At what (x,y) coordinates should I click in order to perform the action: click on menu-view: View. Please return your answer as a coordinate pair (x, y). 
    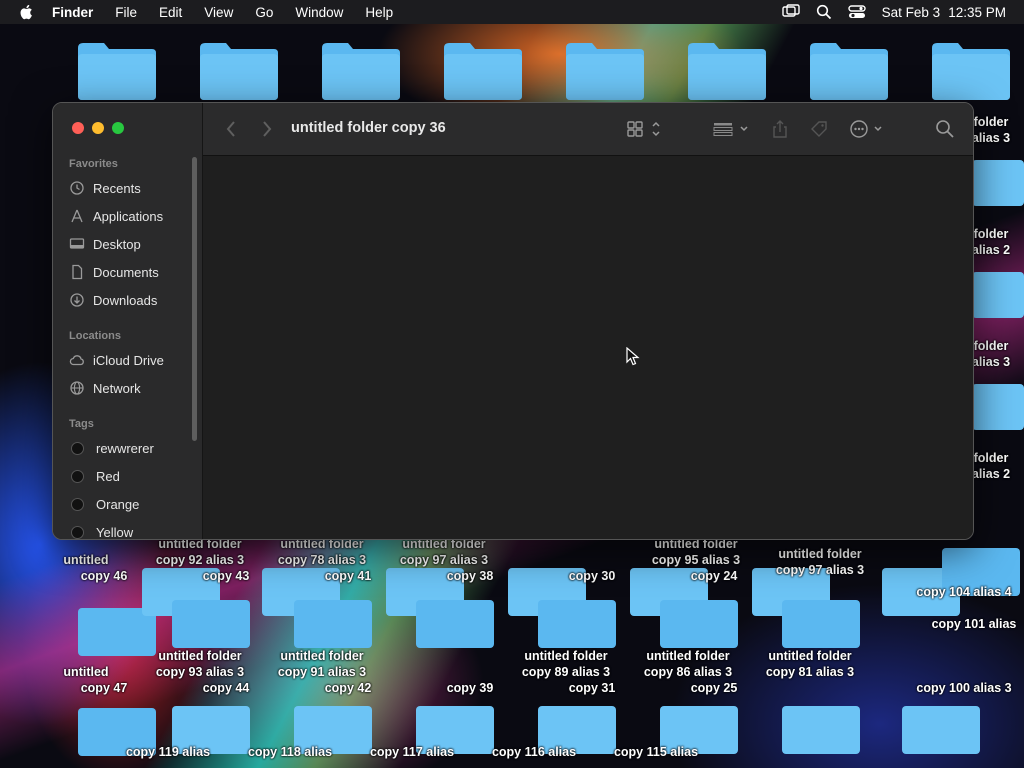
    Looking at the image, I should click on (218, 12).